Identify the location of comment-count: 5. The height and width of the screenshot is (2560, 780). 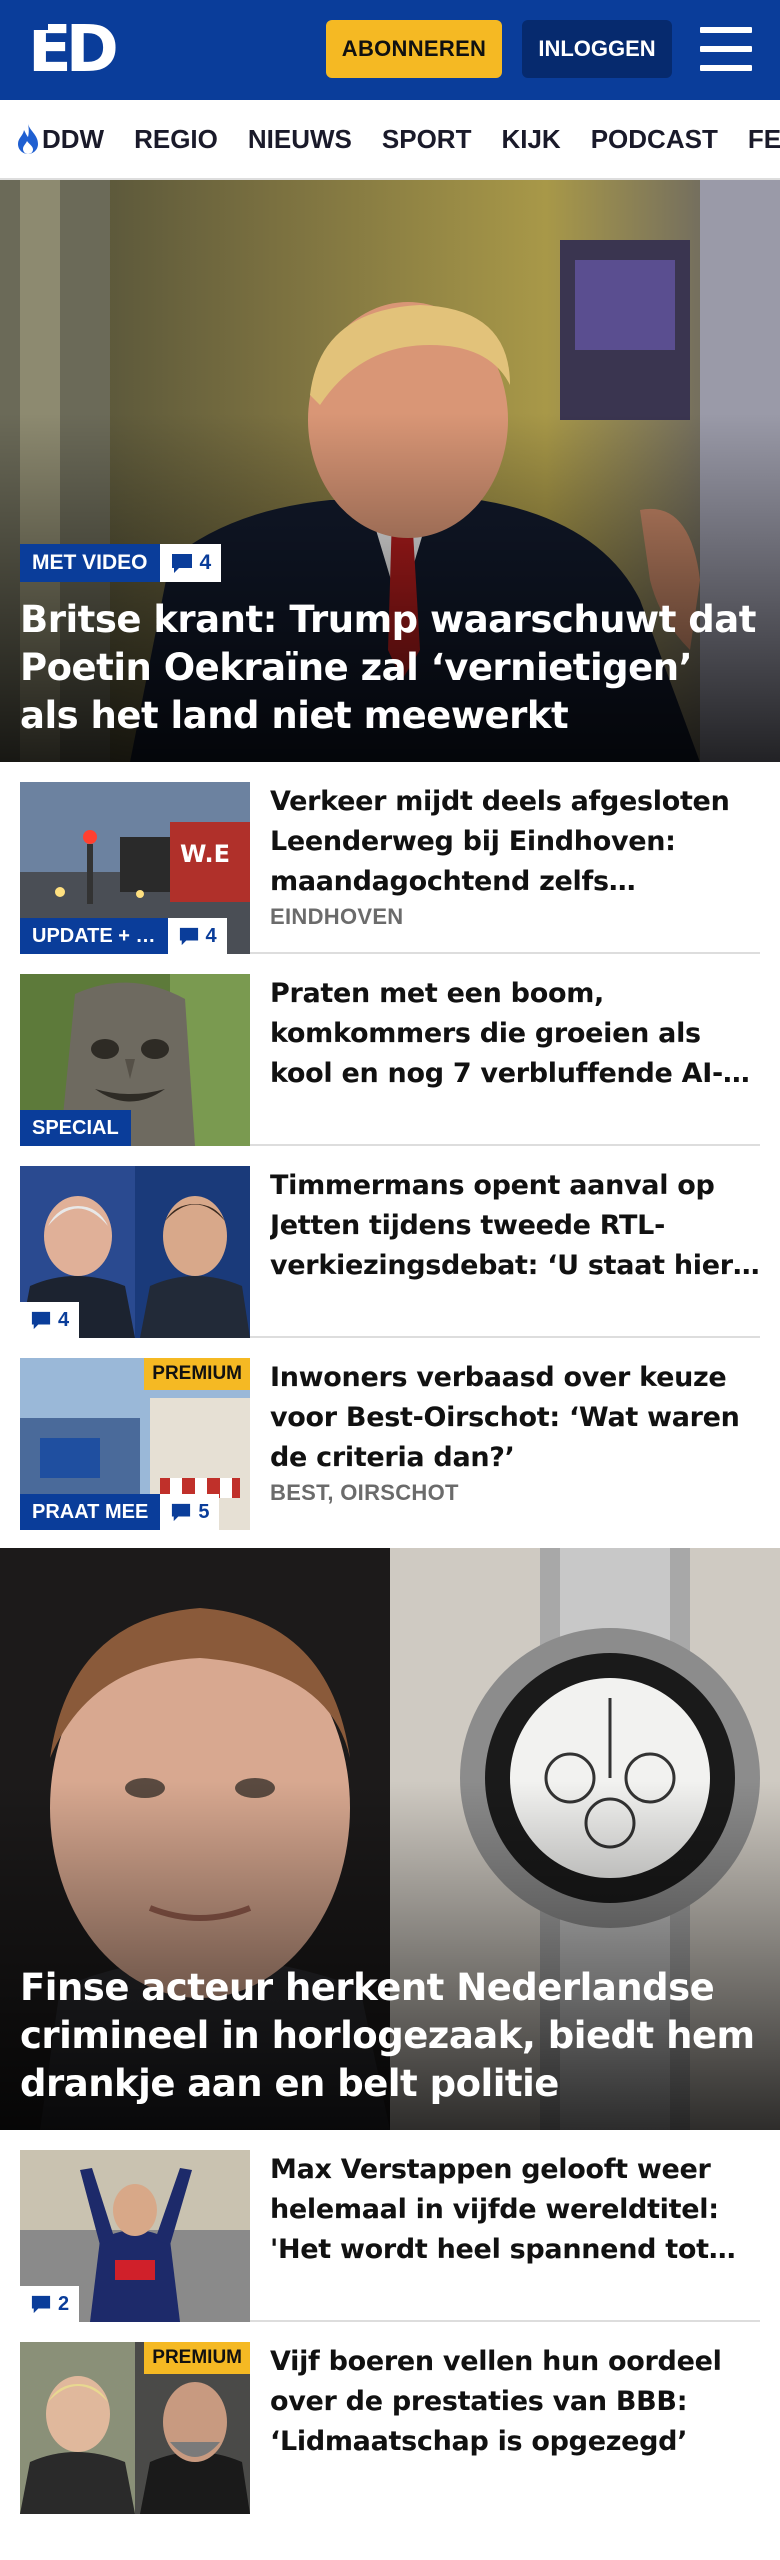
(190, 1512).